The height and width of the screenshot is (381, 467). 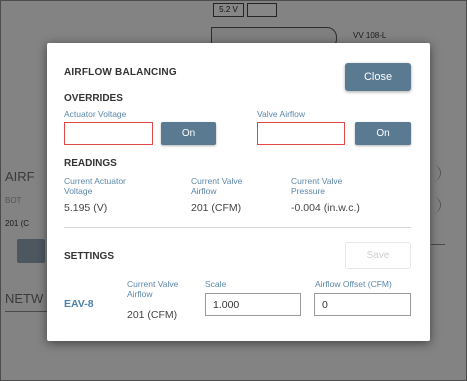 I want to click on device-name: EAV-8, so click(x=79, y=304).